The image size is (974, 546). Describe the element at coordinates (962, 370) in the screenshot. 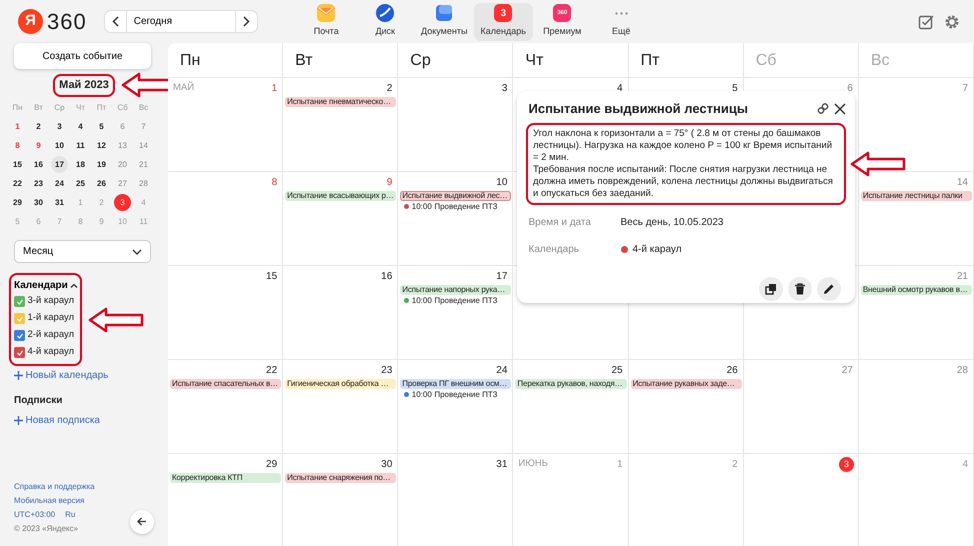

I see `day-number: 28` at that location.